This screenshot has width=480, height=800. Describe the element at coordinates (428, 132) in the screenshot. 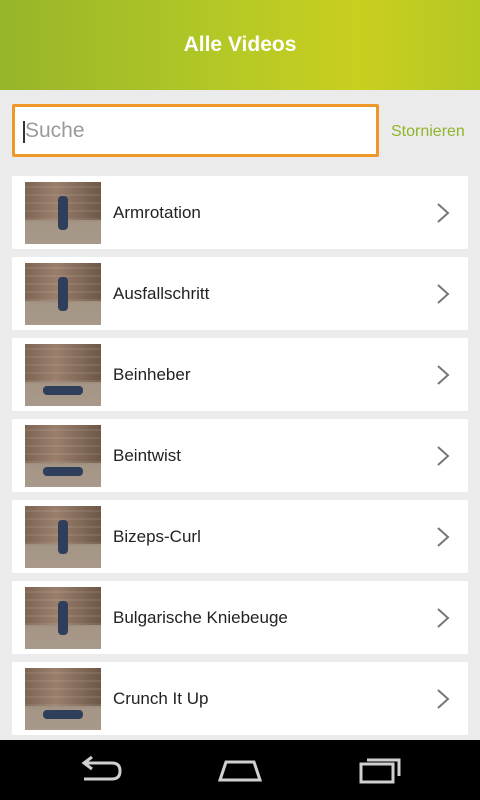

I see `cancel-button: Stornieren` at that location.